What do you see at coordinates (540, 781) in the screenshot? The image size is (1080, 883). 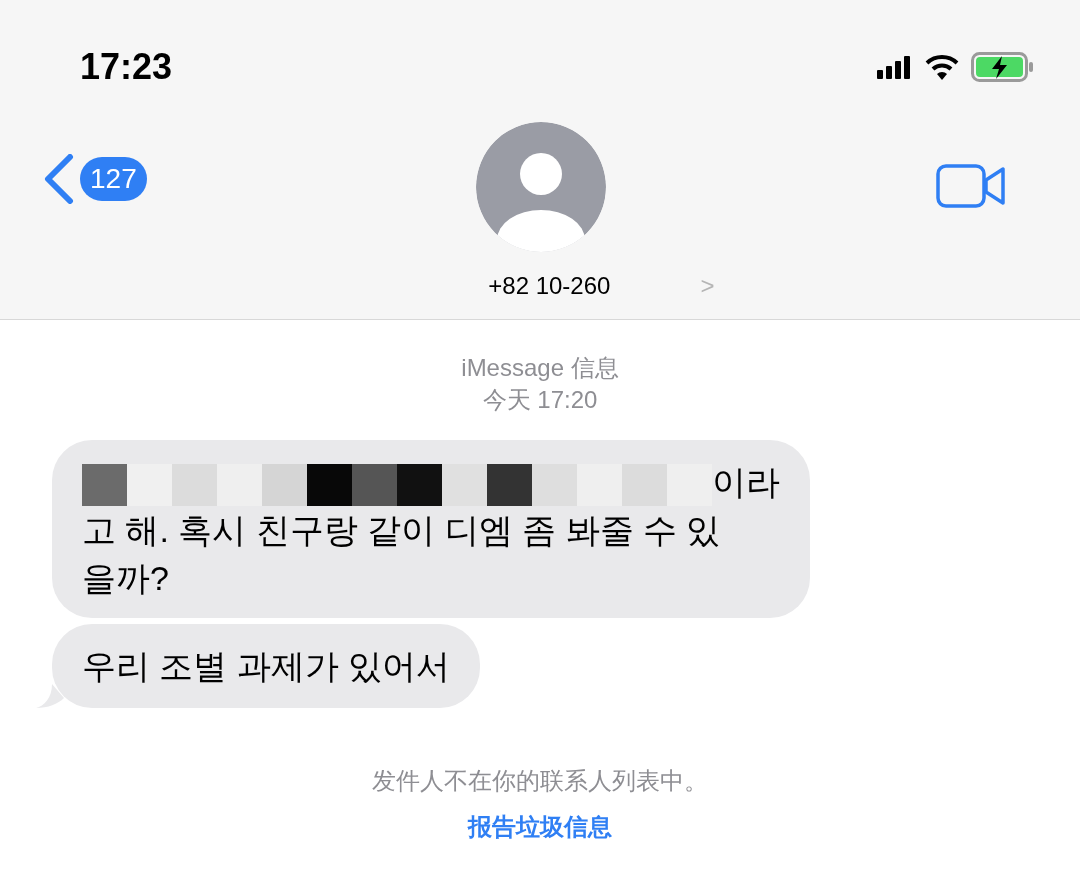 I see `sender-notice: 发件人不在你的联系人列表中。` at bounding box center [540, 781].